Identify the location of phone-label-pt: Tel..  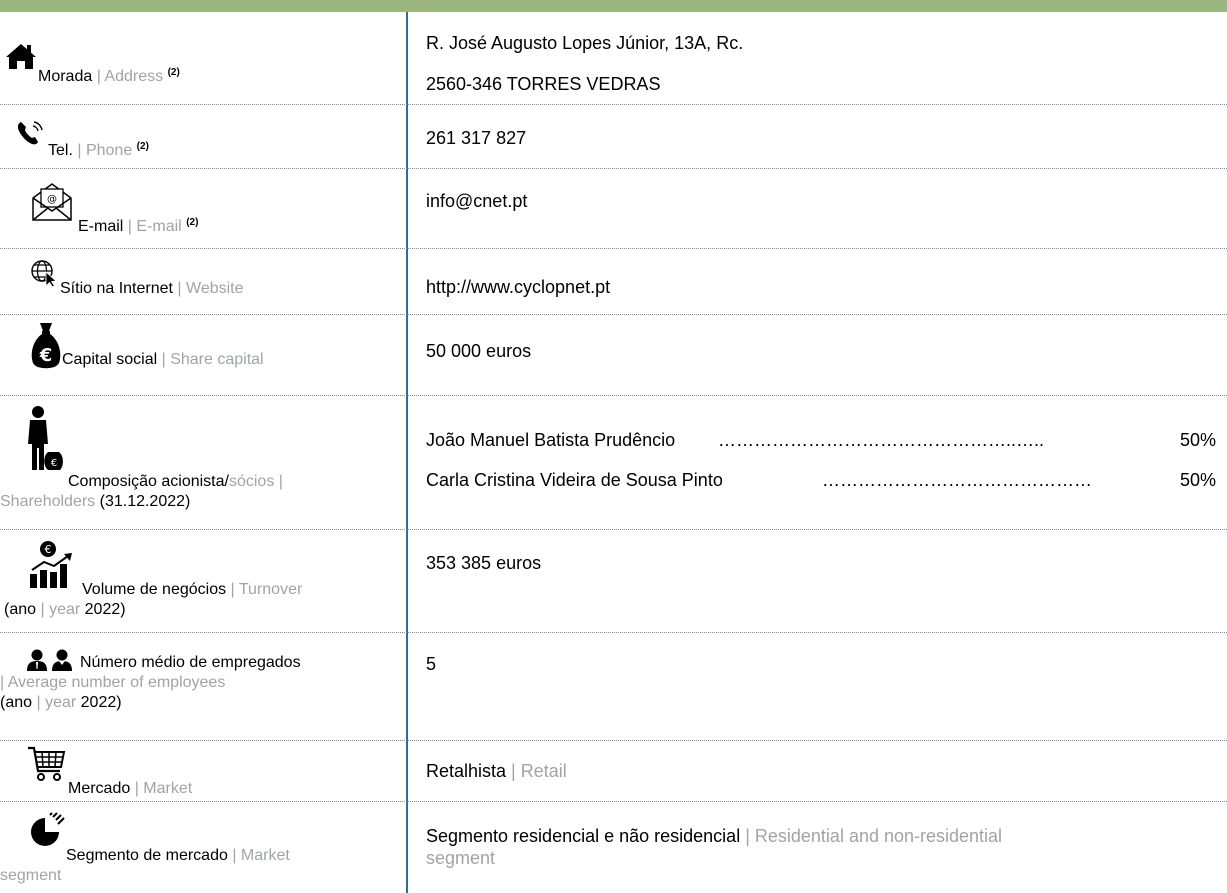
(60, 150).